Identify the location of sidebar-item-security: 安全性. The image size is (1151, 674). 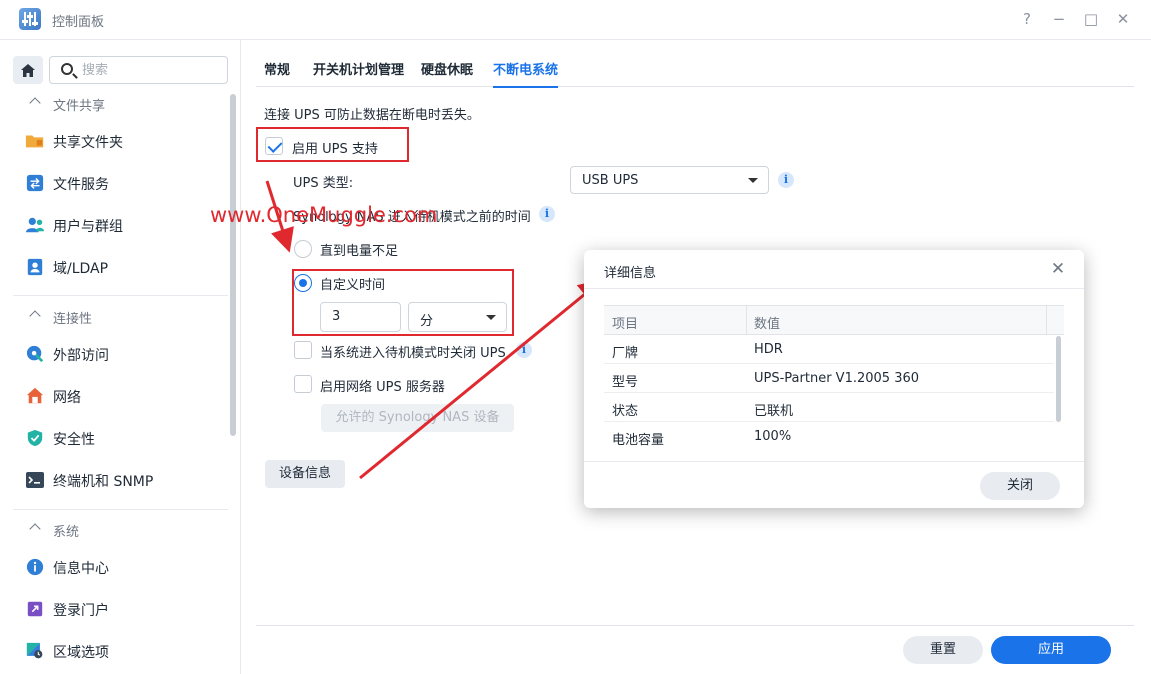
(114, 438).